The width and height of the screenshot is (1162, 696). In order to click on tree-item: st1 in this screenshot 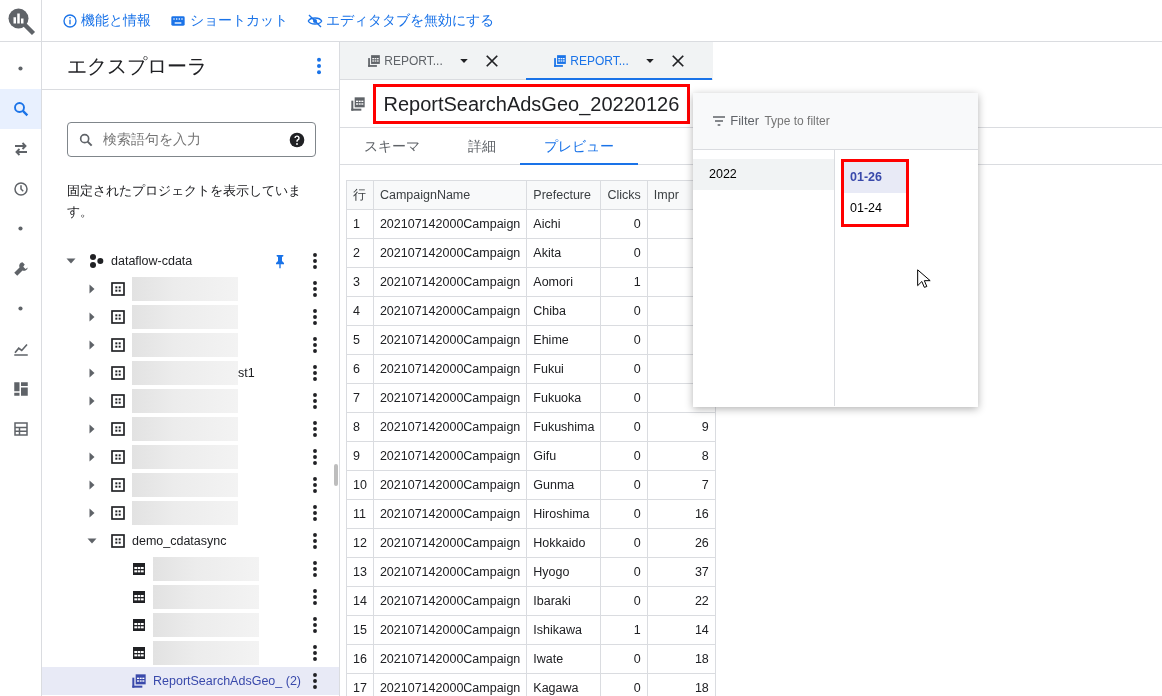, I will do `click(190, 373)`.